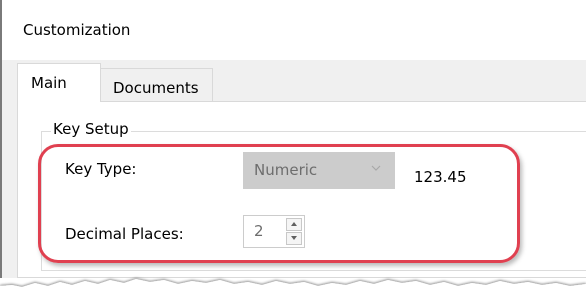  I want to click on tab-main-label: Main, so click(49, 83).